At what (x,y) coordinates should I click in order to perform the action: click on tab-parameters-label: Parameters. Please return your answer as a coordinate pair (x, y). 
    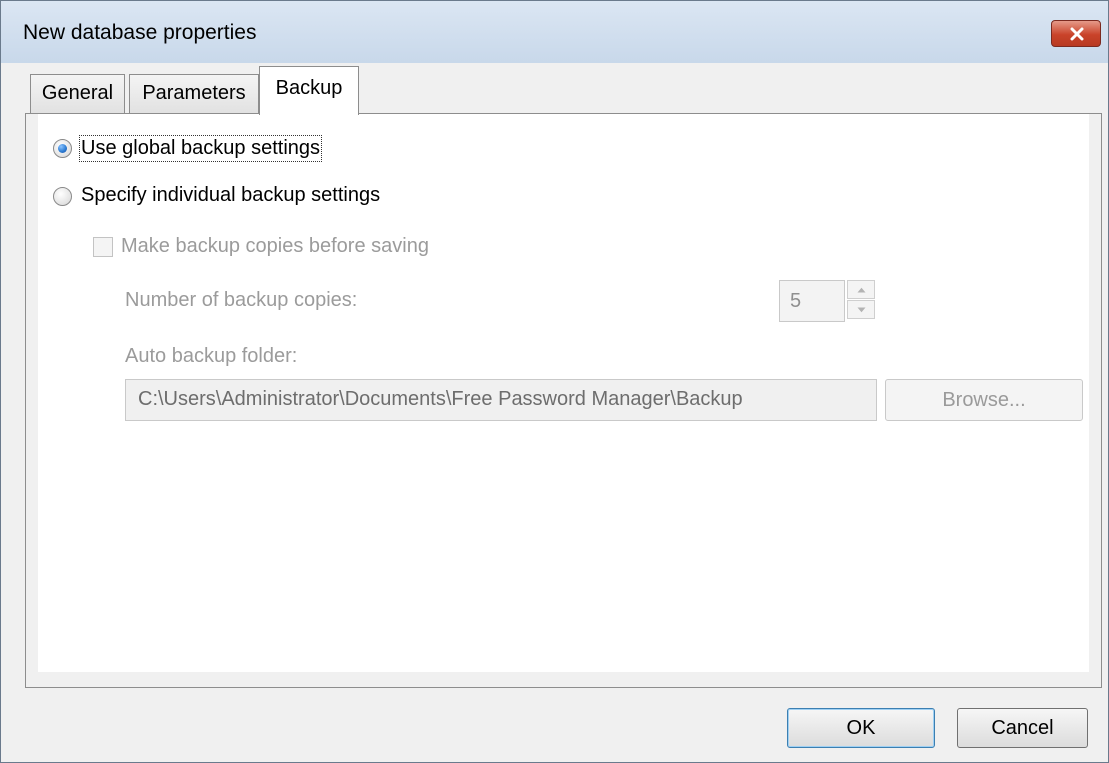
    Looking at the image, I should click on (194, 93).